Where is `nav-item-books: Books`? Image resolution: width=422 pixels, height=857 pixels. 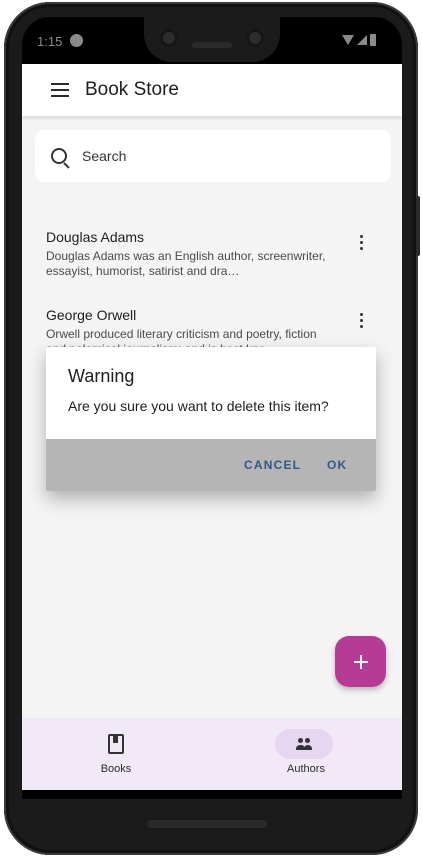
nav-item-books: Books is located at coordinates (116, 754).